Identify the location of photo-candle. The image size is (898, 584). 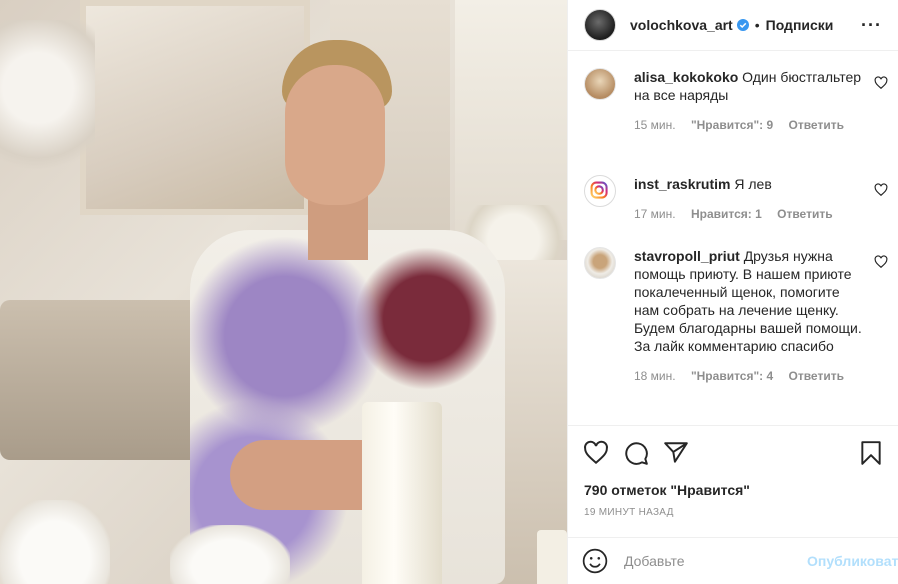
(402, 493).